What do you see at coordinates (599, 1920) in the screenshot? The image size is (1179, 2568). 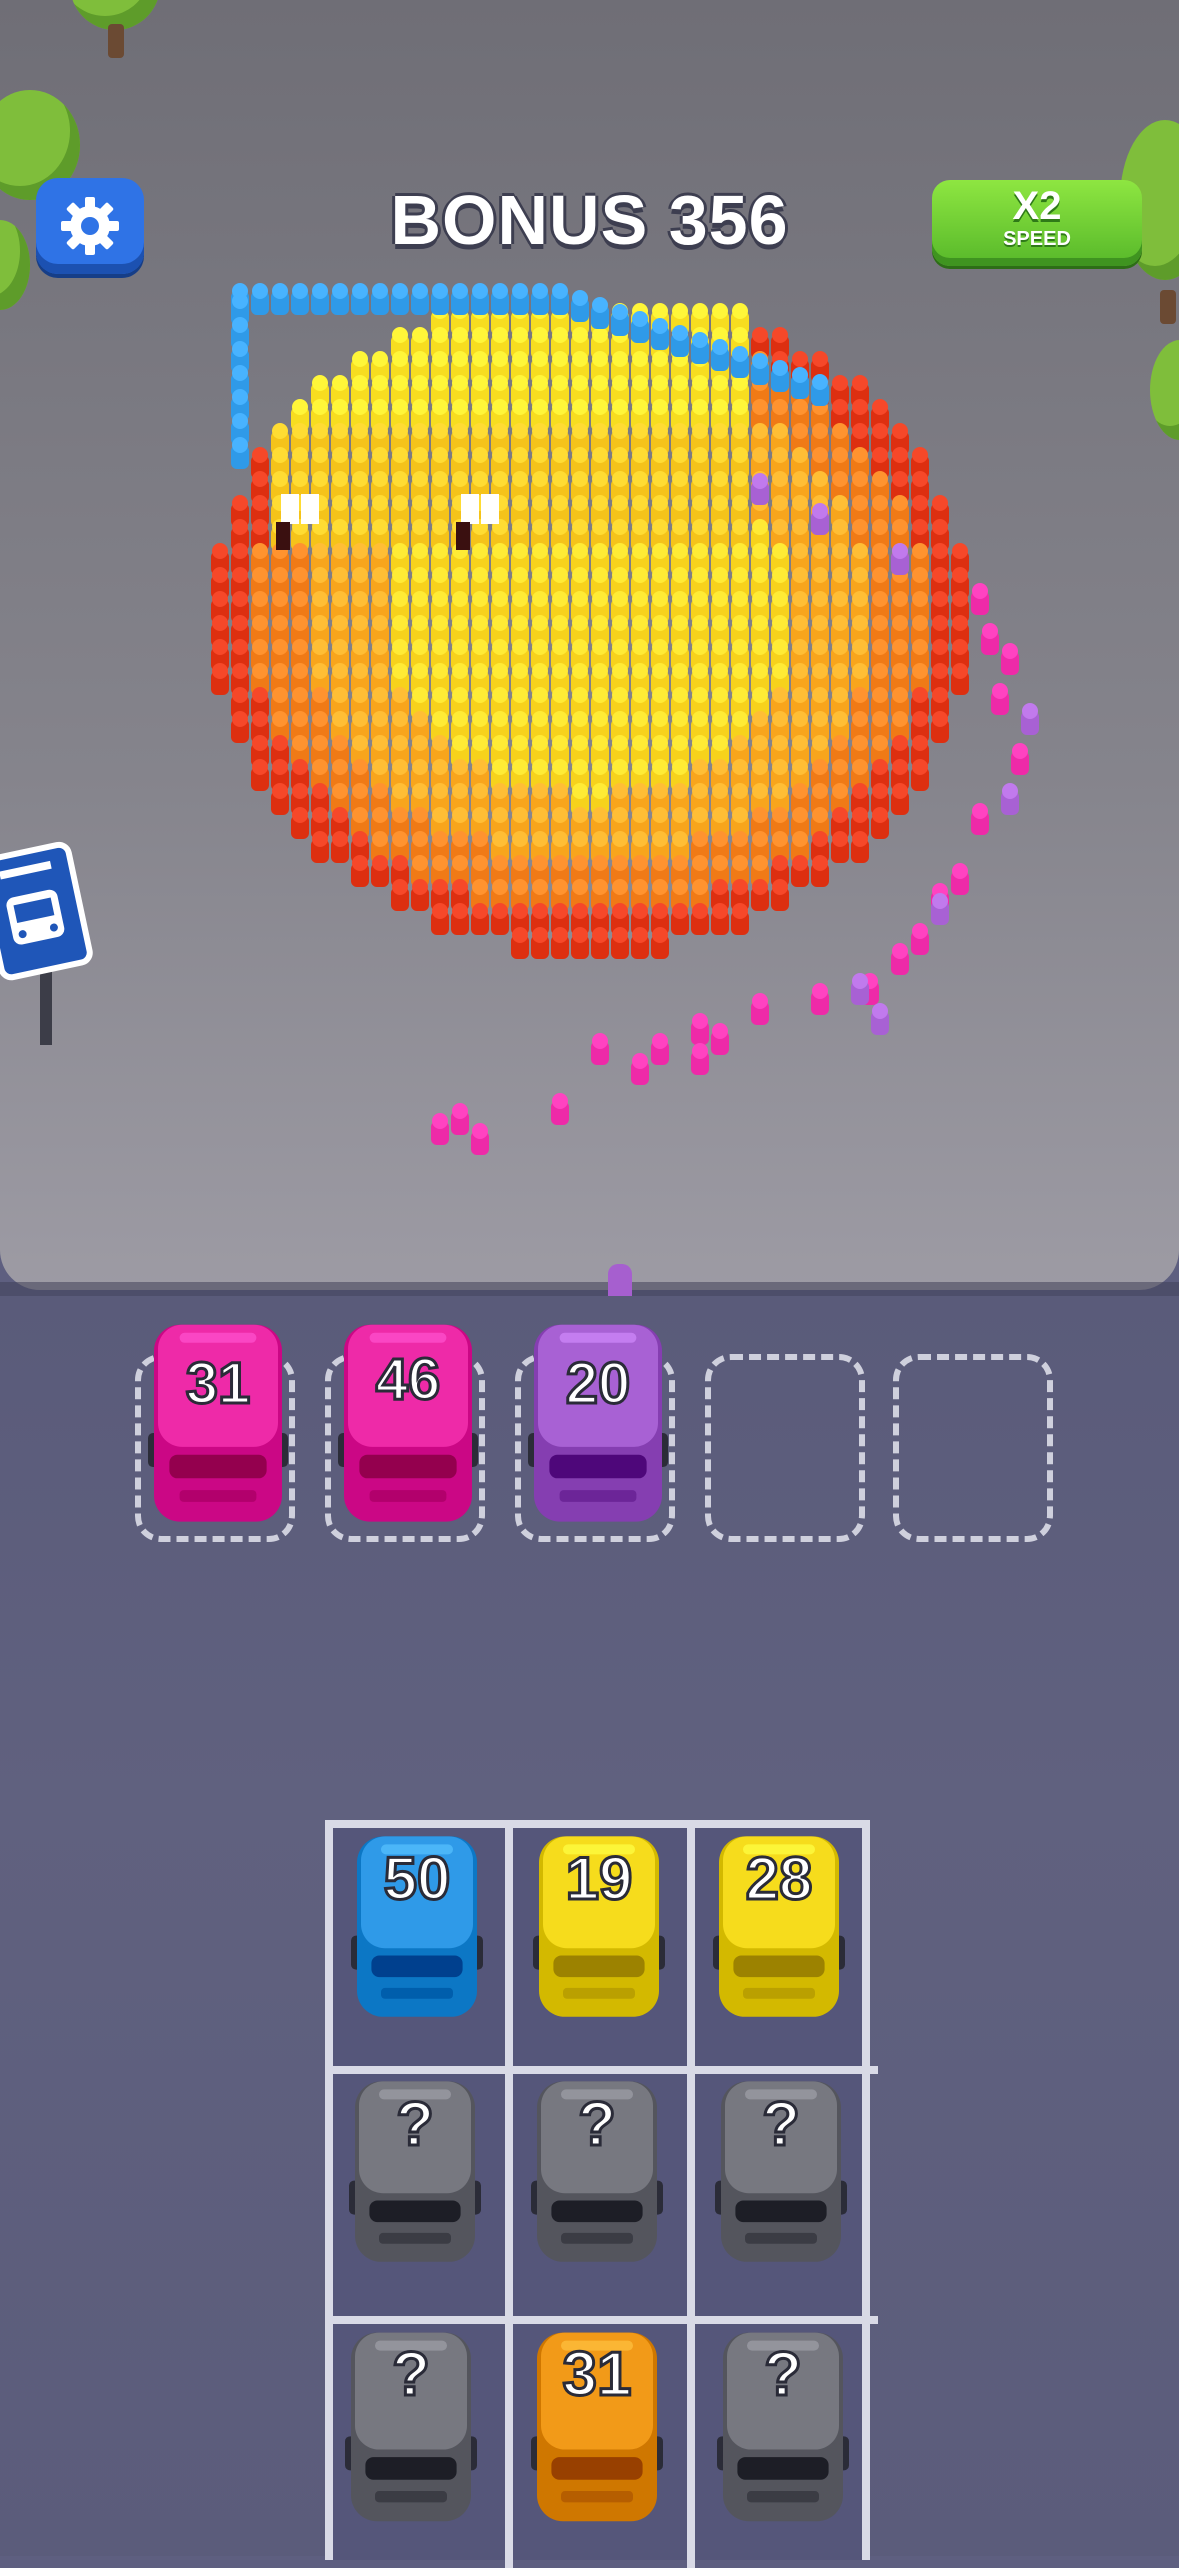 I see `garage-car: 19` at bounding box center [599, 1920].